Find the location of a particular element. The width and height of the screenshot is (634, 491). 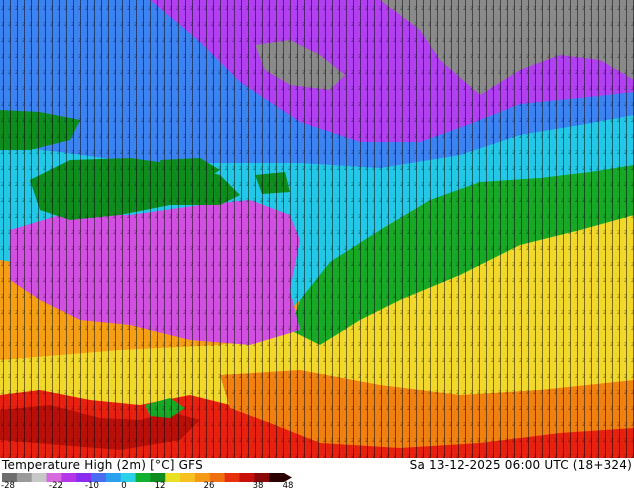

color-legend is located at coordinates (147, 477).